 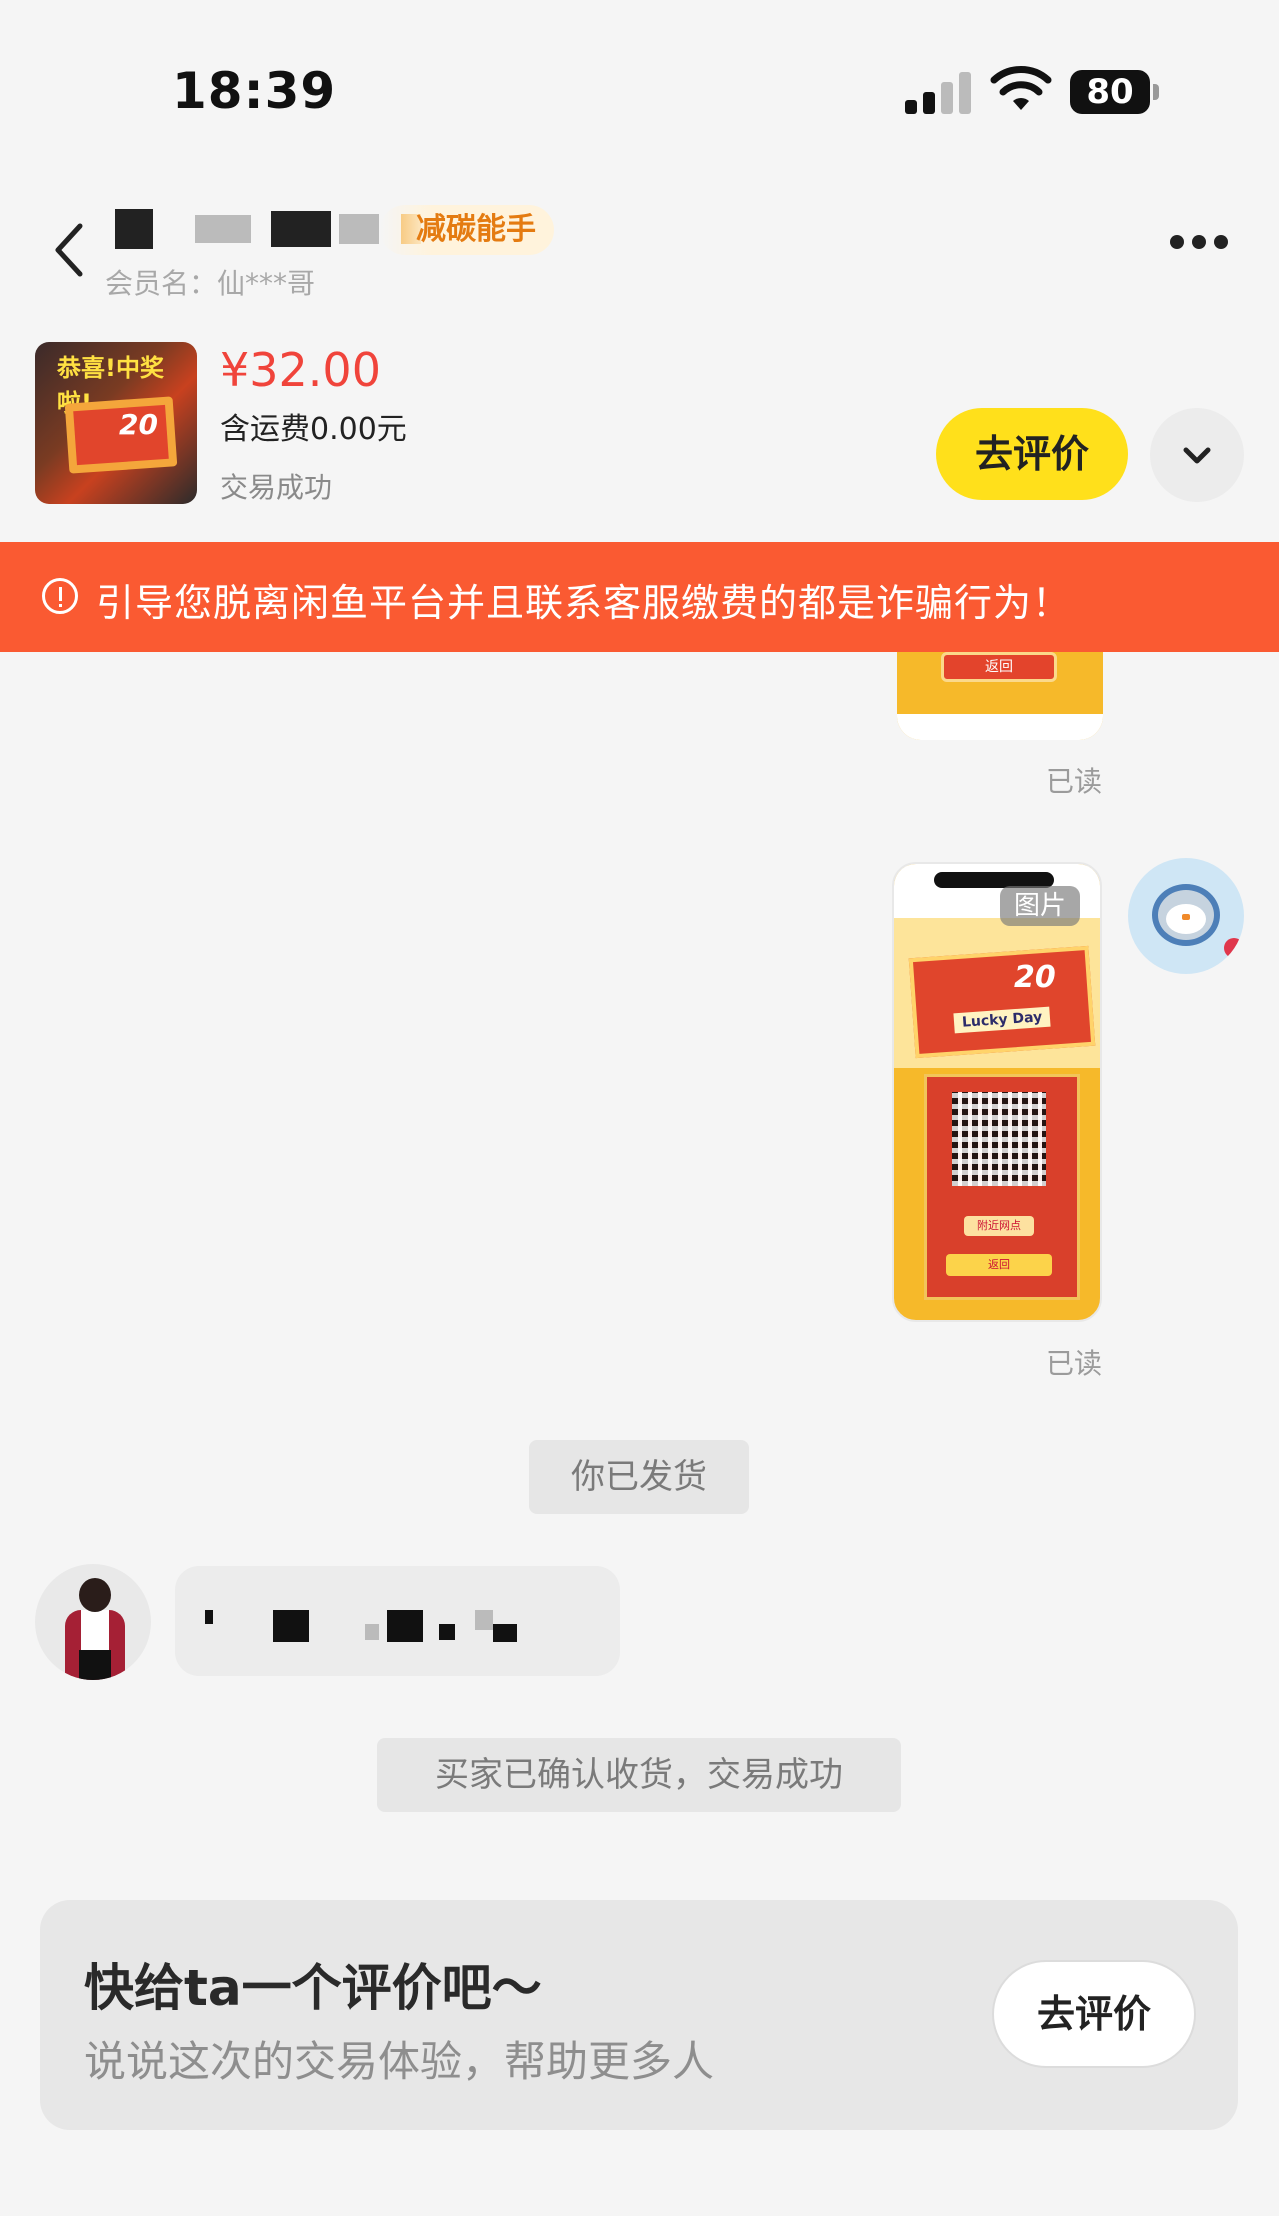 I want to click on system-message-confirmed: 买家已确认收货，交易成功, so click(x=639, y=1775).